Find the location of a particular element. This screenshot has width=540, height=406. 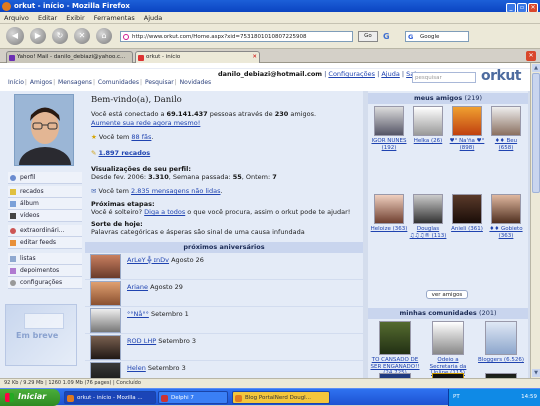

forward-button: ▶ is located at coordinates (38, 36).